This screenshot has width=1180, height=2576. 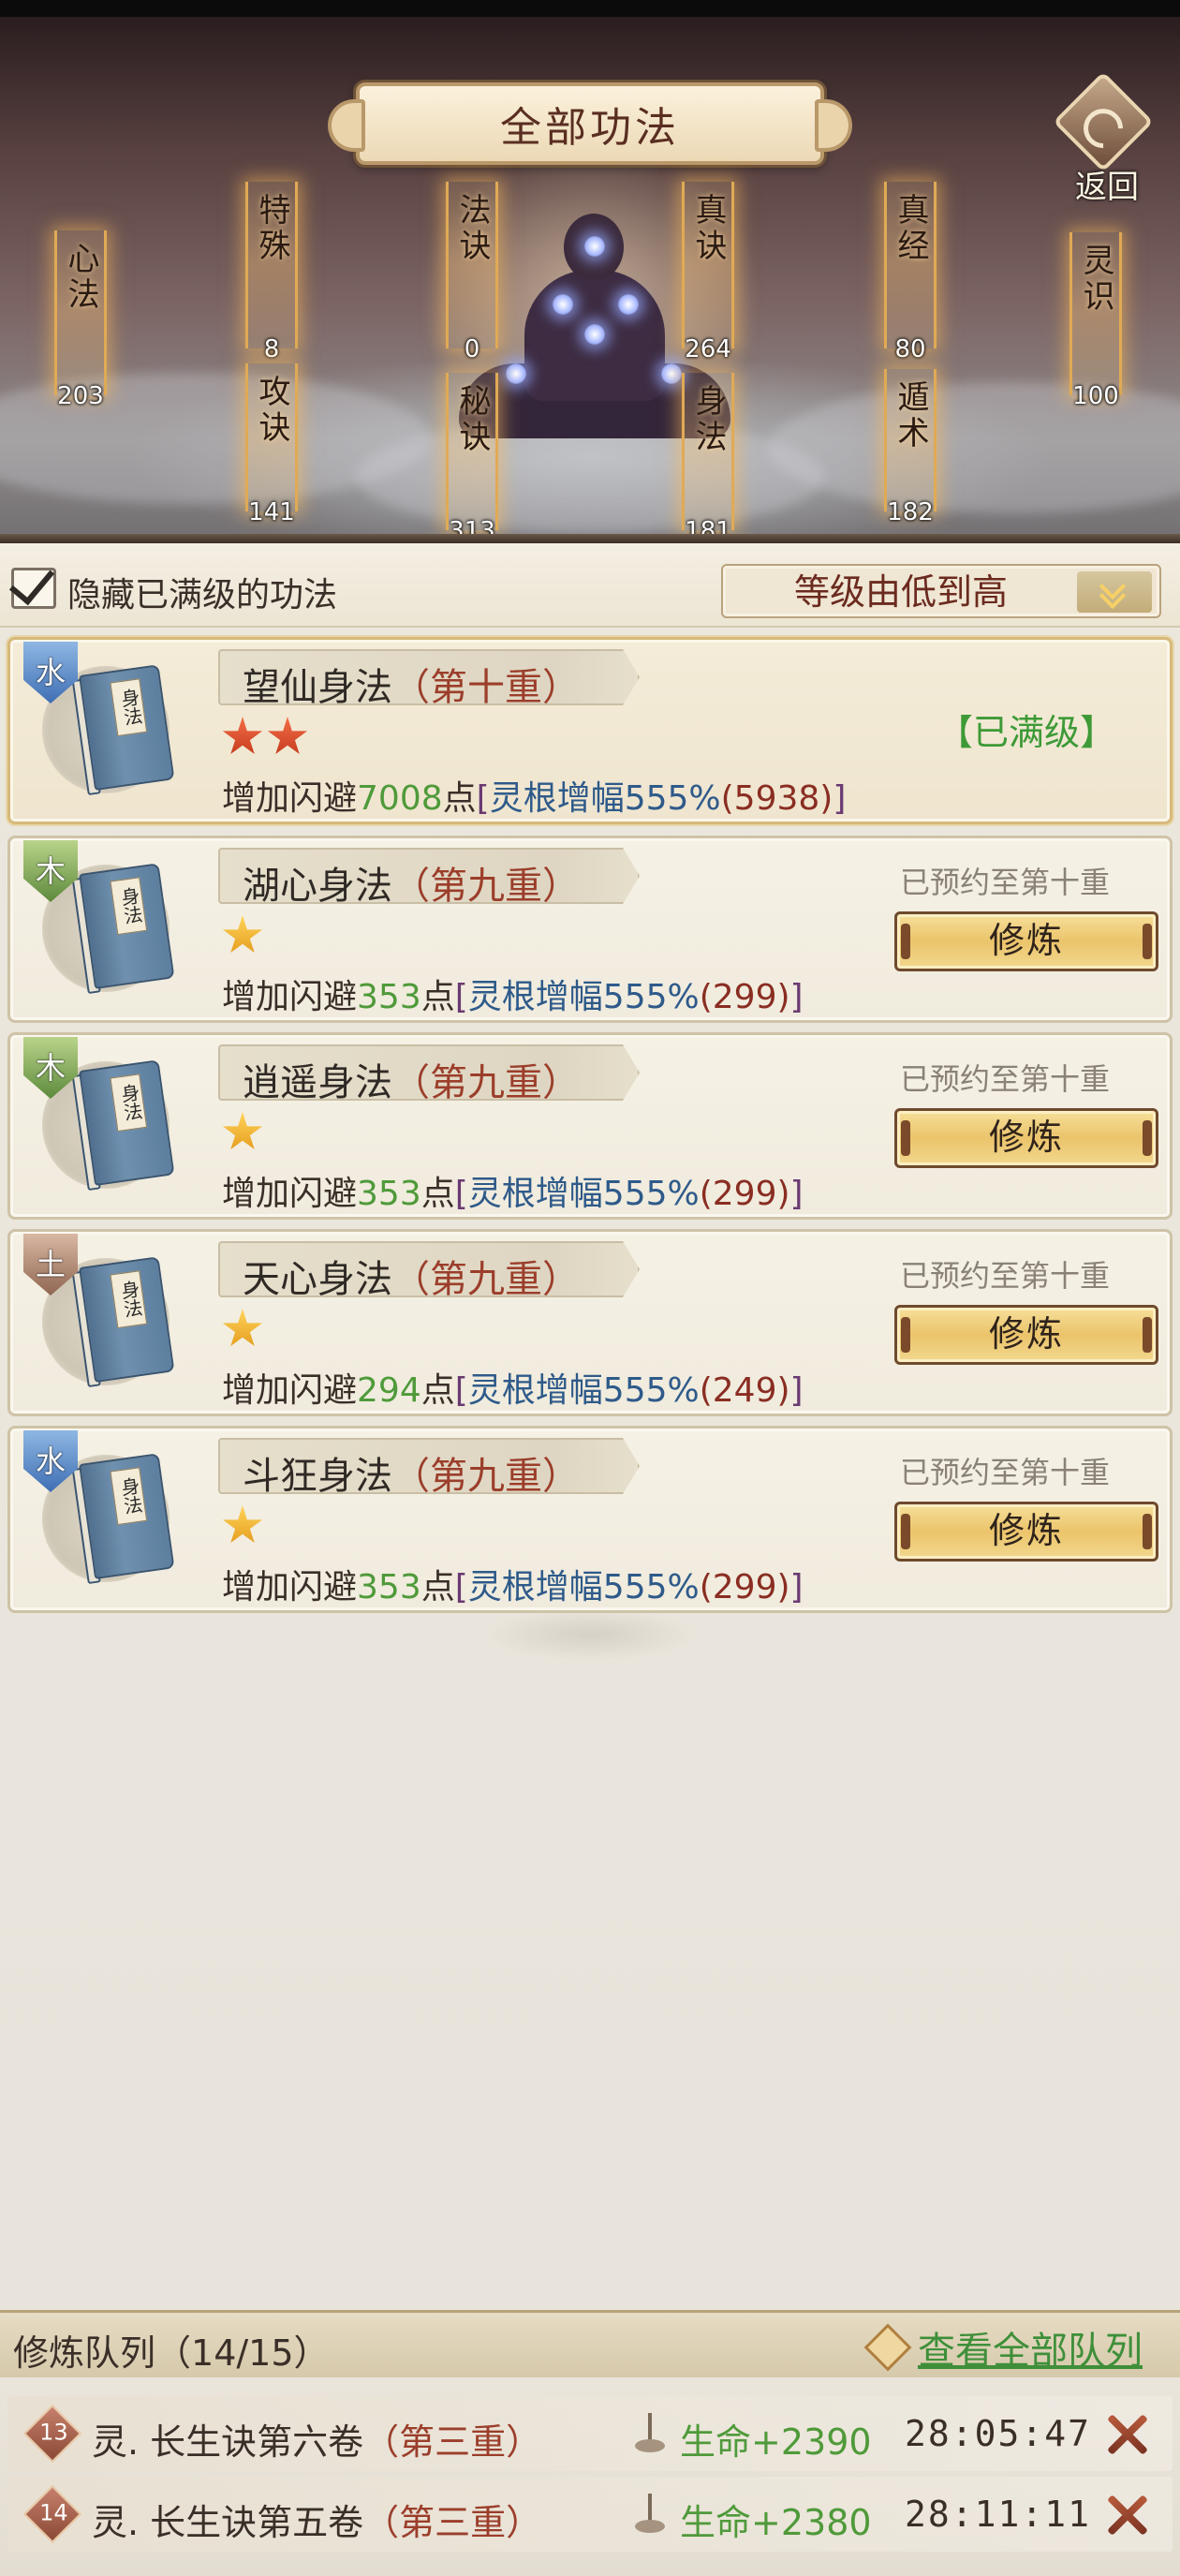 I want to click on skill-name-plate: 望仙身法（第十重）, so click(x=429, y=677).